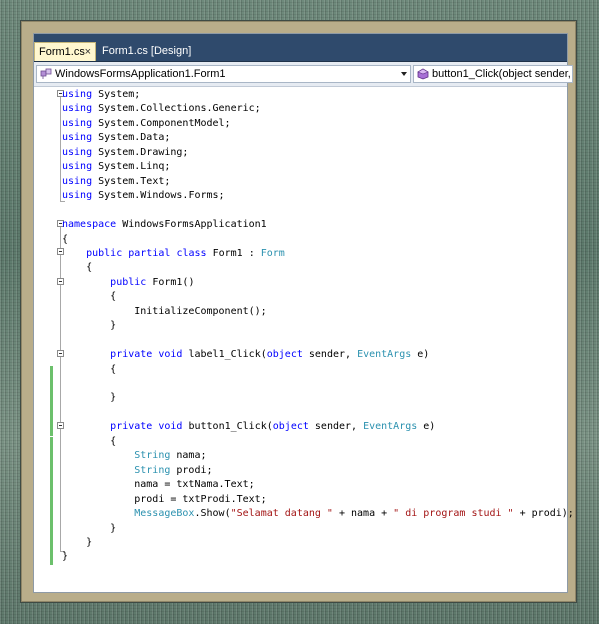 Image resolution: width=599 pixels, height=624 pixels. I want to click on code-line: using System.Windows.Forms;, so click(143, 196).